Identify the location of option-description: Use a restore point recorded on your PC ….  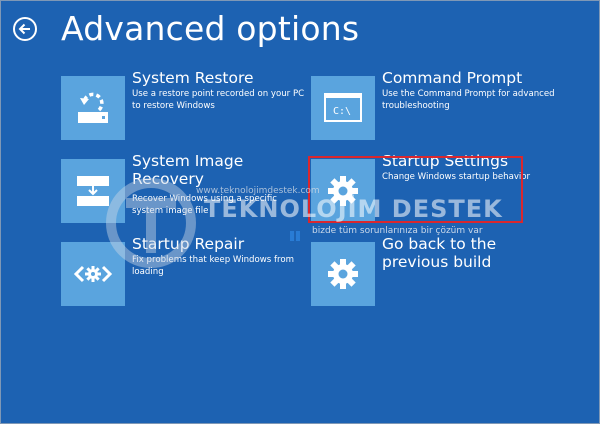
(218, 100).